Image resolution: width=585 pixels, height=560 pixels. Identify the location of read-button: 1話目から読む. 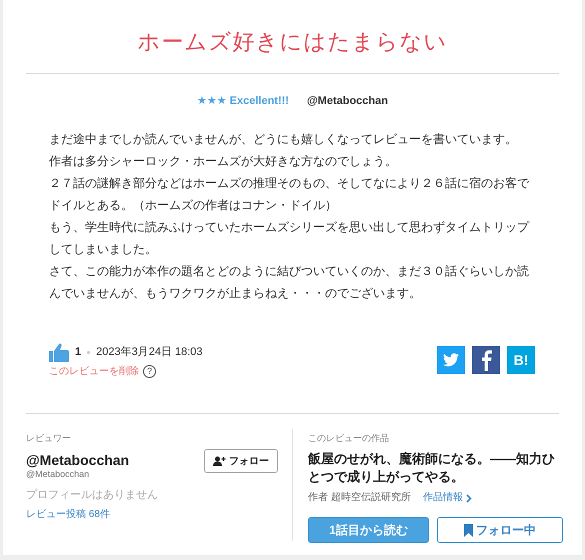
(368, 530).